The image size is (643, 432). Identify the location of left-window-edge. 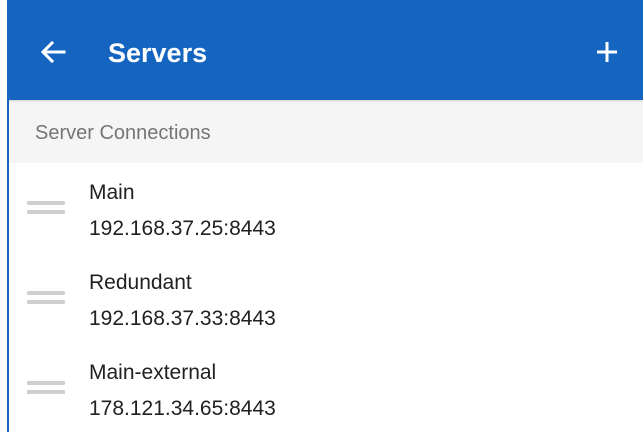
(3, 216).